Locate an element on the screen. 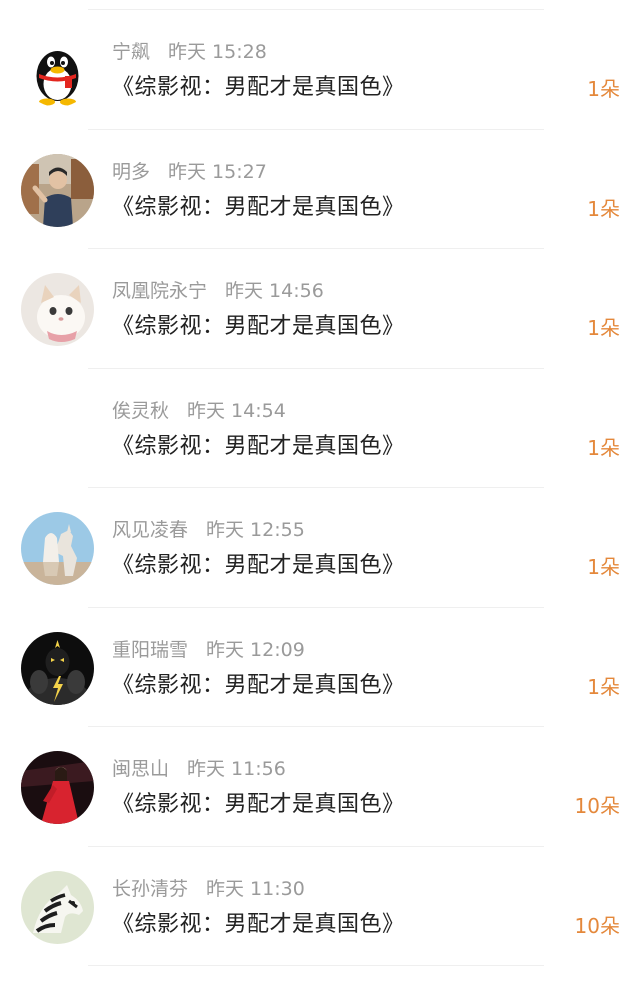  record-meta: 风见凌春 昨天 12:55 is located at coordinates (208, 530).